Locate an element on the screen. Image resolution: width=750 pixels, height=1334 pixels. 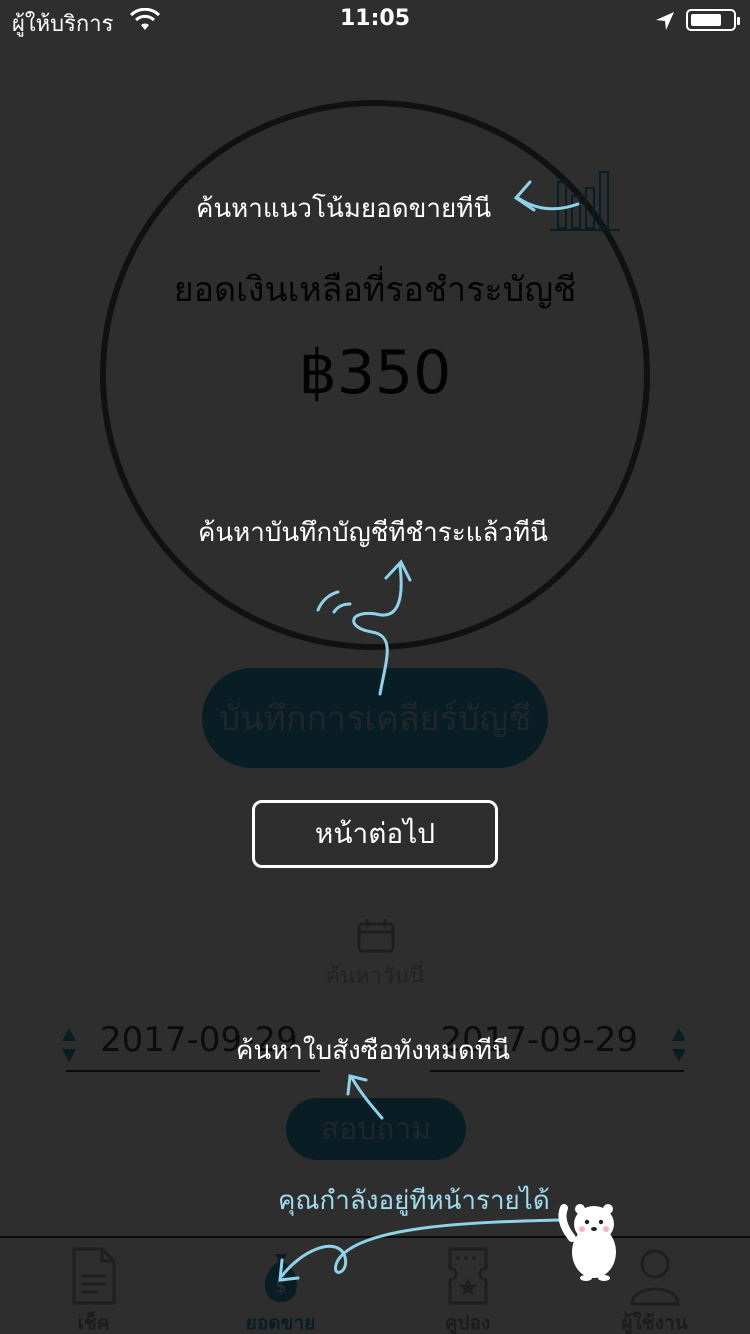
calendar-icon is located at coordinates (376, 936).